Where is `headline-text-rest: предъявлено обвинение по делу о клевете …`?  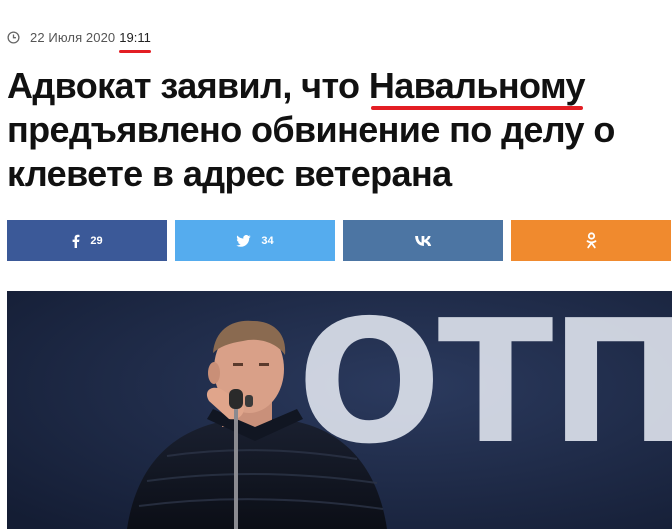 headline-text-rest: предъявлено обвинение по делу о клевете … is located at coordinates (311, 151).